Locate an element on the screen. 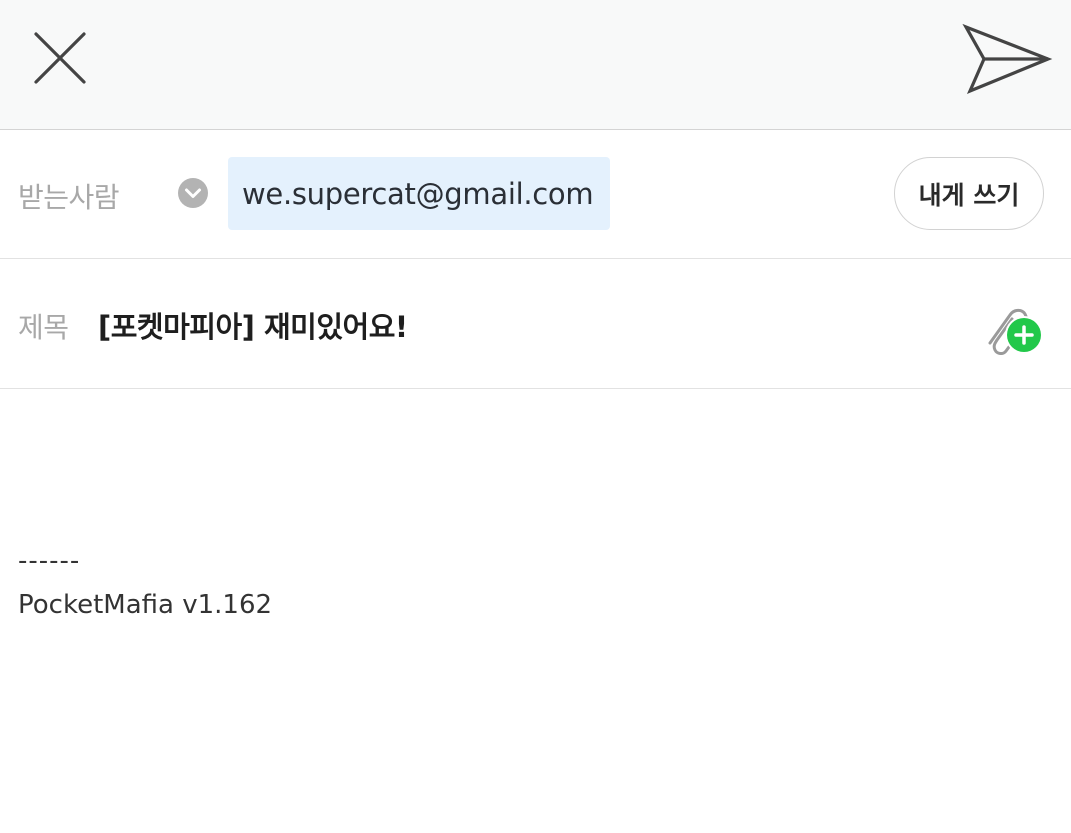 The image size is (1071, 833). paperclip-add-icon is located at coordinates (1012, 327).